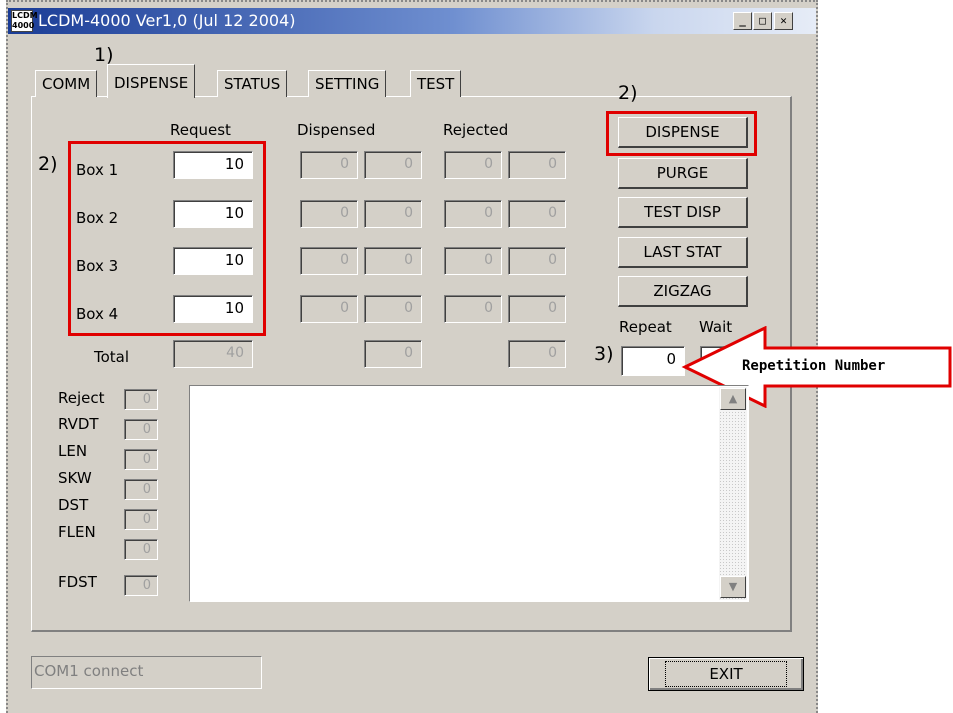 The image size is (953, 713). Describe the element at coordinates (48, 164) in the screenshot. I see `annotation-fields-marker: 2)` at that location.